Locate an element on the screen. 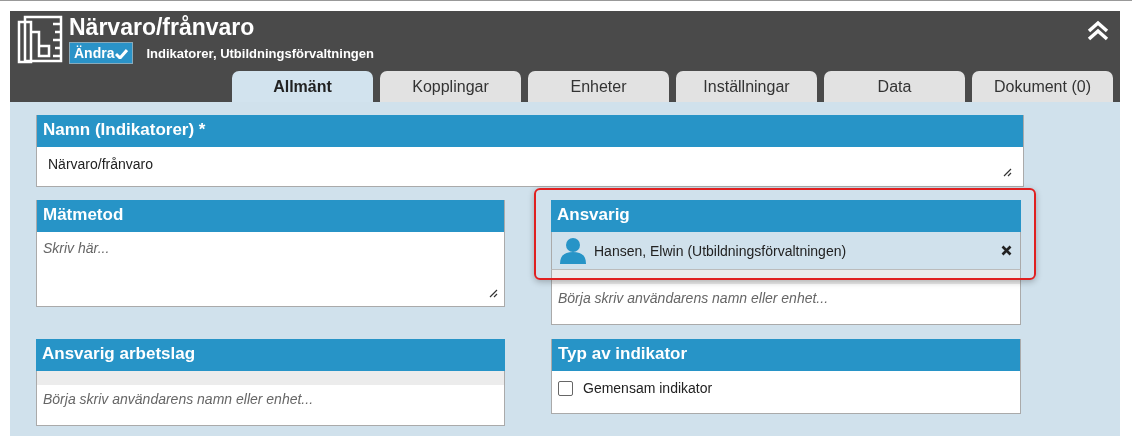 This screenshot has width=1132, height=436. person-icon is located at coordinates (573, 250).